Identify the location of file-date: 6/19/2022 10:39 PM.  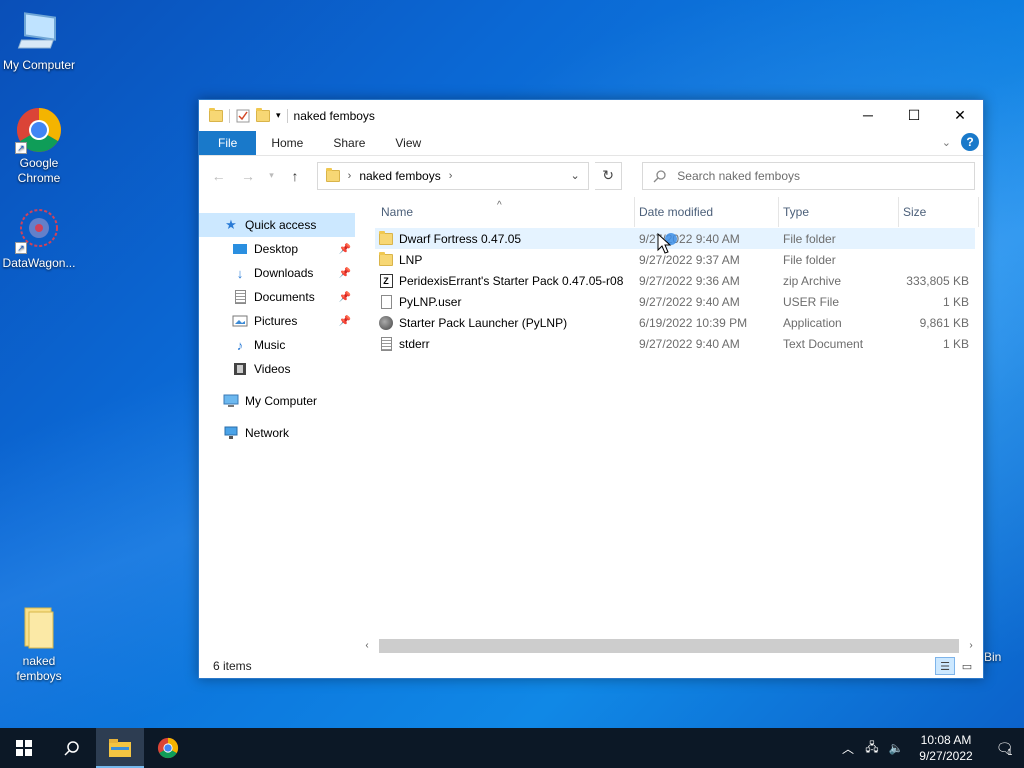
(693, 322).